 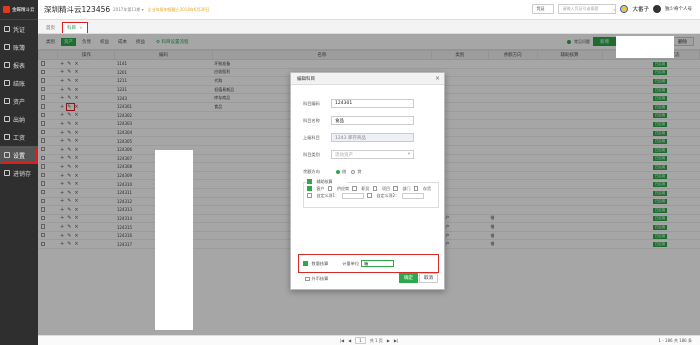 I want to click on sidebar-item-label: 工资, so click(x=19, y=138).